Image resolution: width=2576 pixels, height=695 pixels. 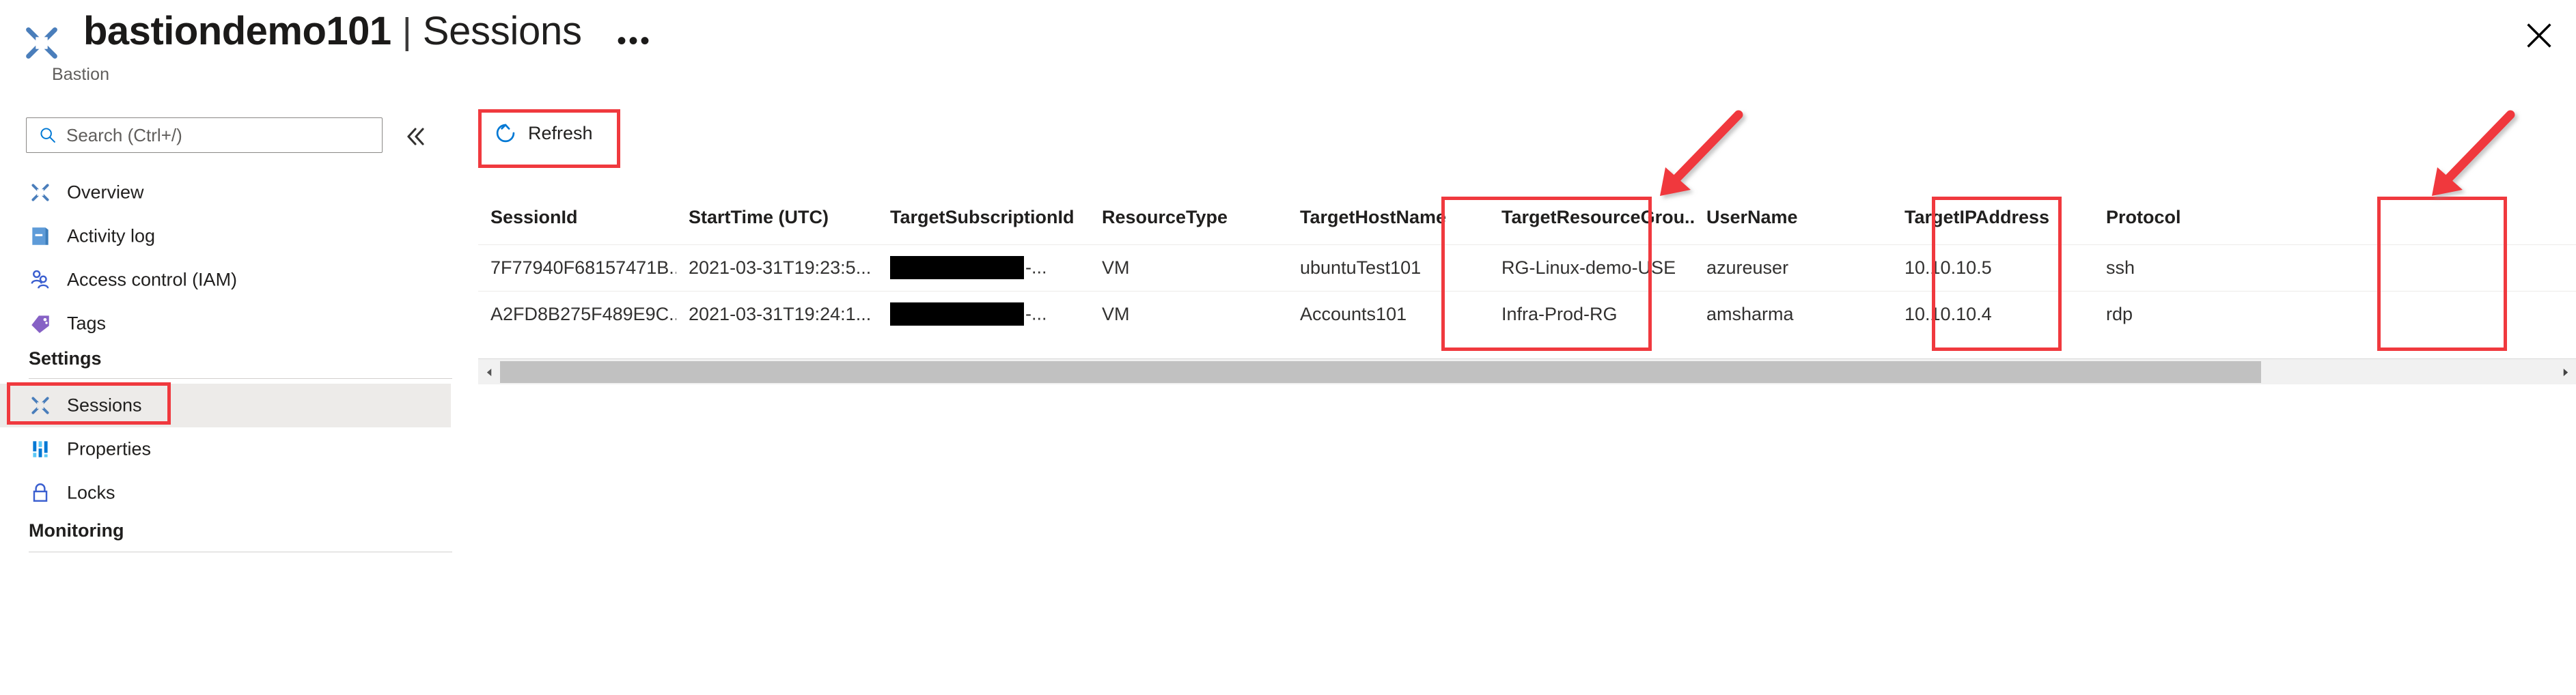 I want to click on refresh-icon, so click(x=505, y=133).